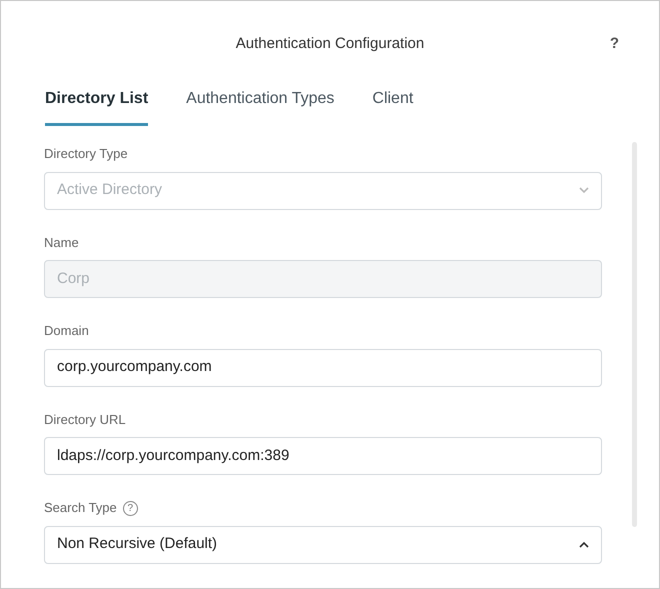 The width and height of the screenshot is (660, 589). Describe the element at coordinates (85, 419) in the screenshot. I see `field-label: Directory URL` at that location.